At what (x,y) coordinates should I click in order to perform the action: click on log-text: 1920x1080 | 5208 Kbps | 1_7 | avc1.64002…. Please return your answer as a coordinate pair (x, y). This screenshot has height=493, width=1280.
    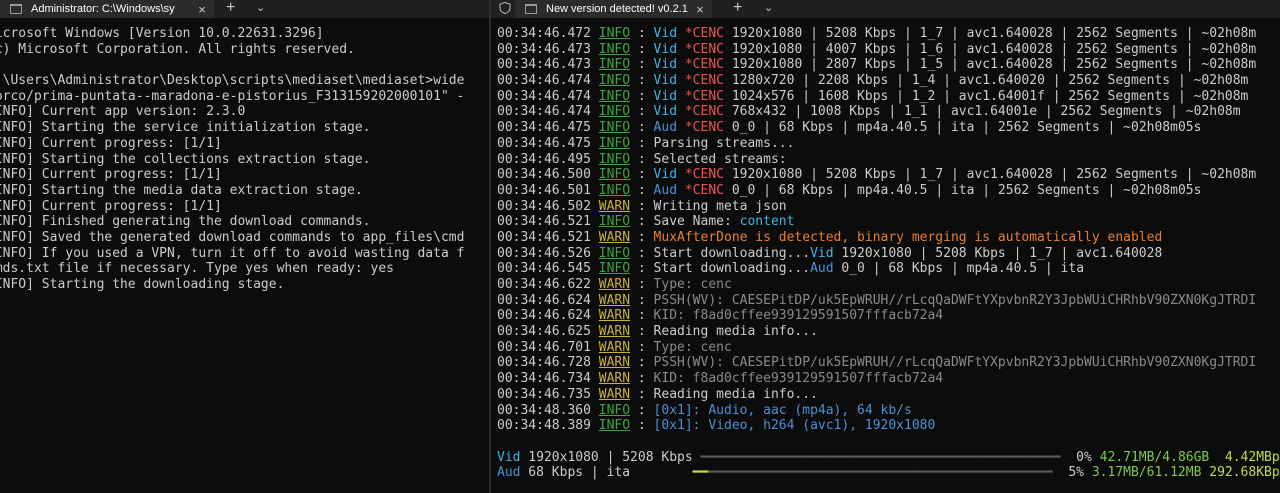
    Looking at the image, I should click on (998, 253).